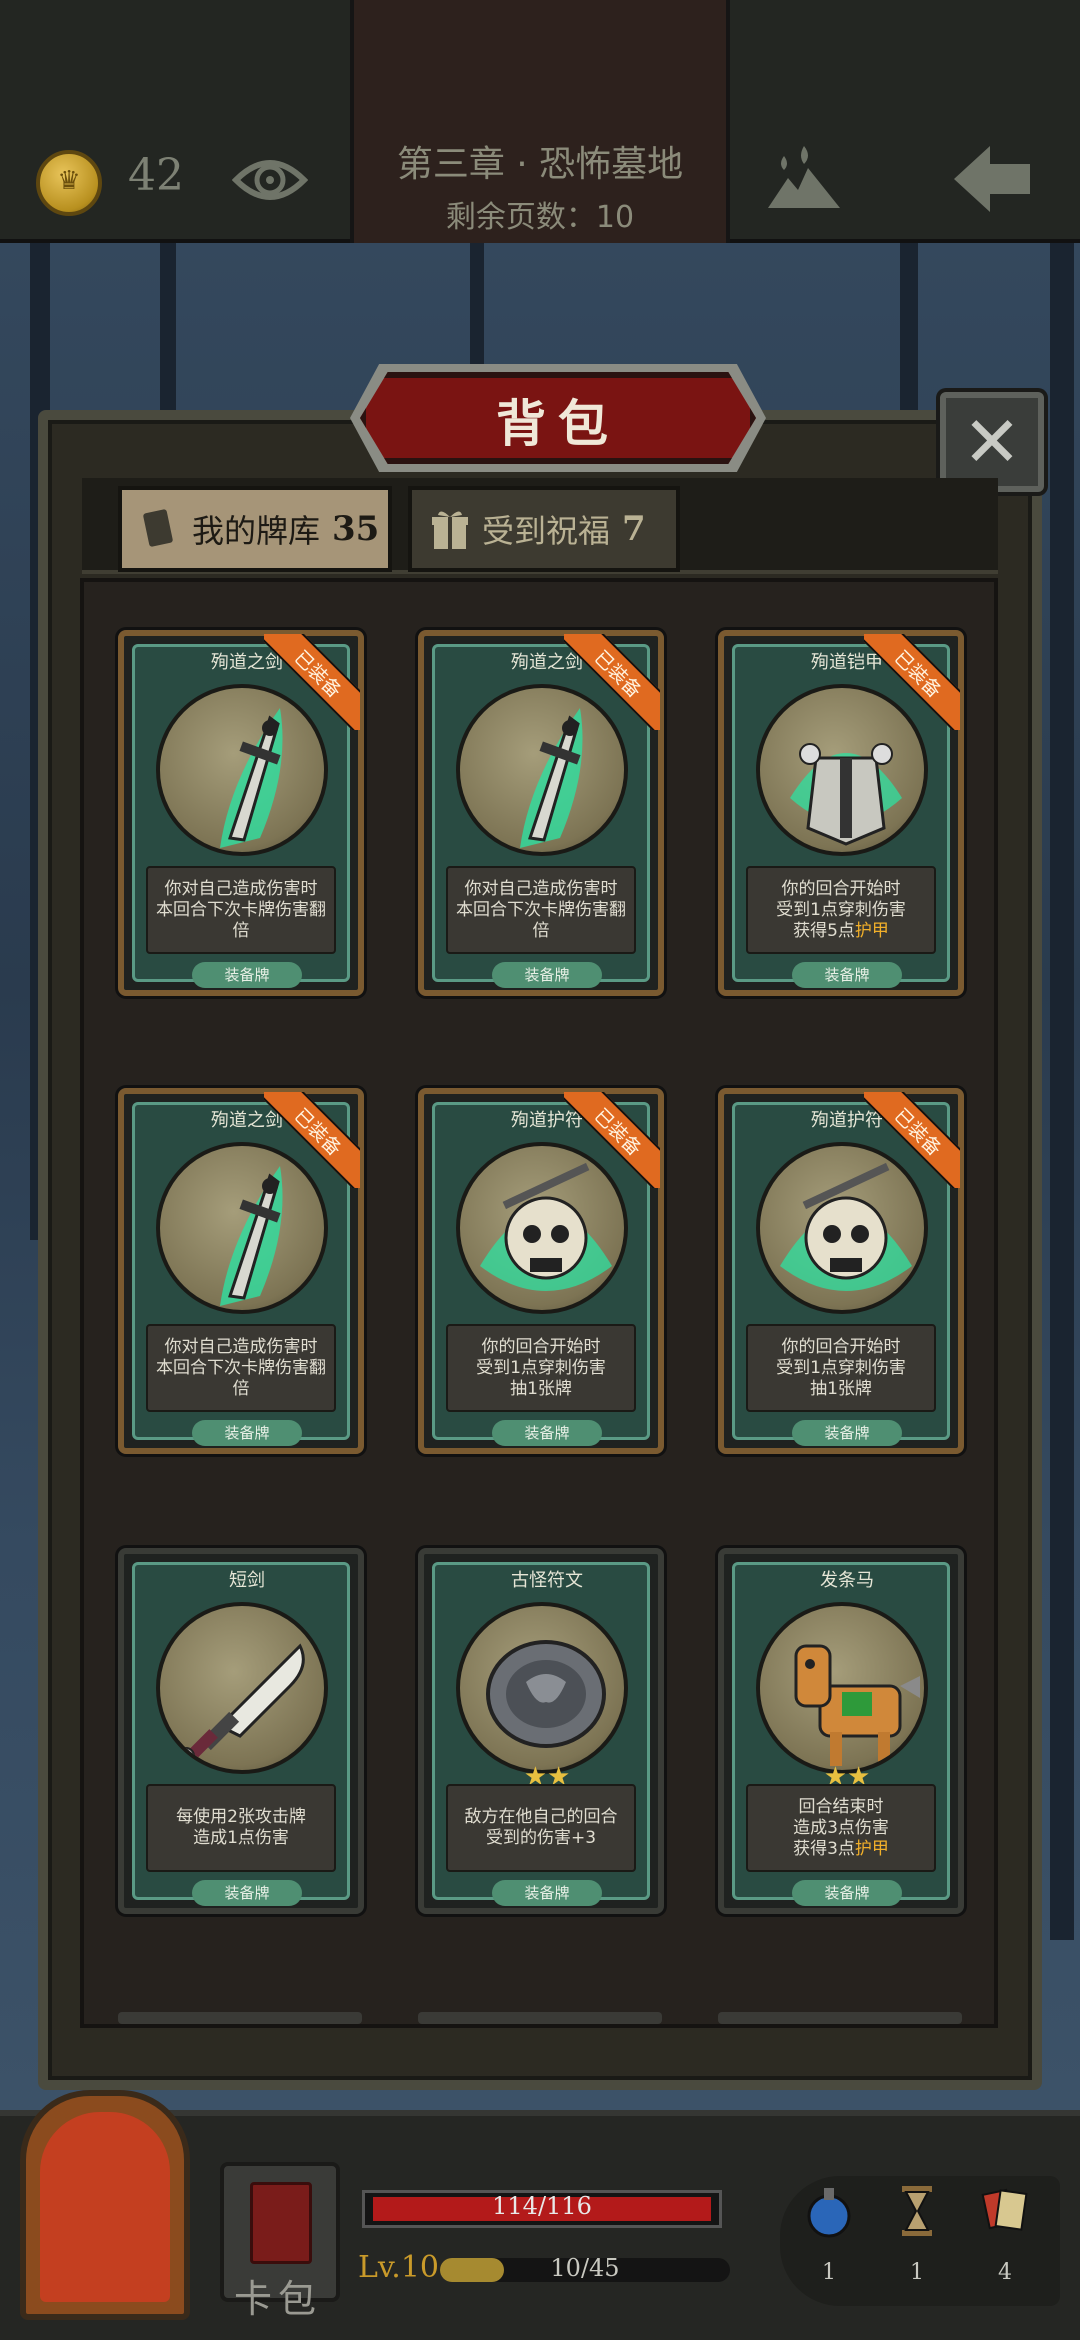  I want to click on tab-label: 我的牌库, so click(256, 531).